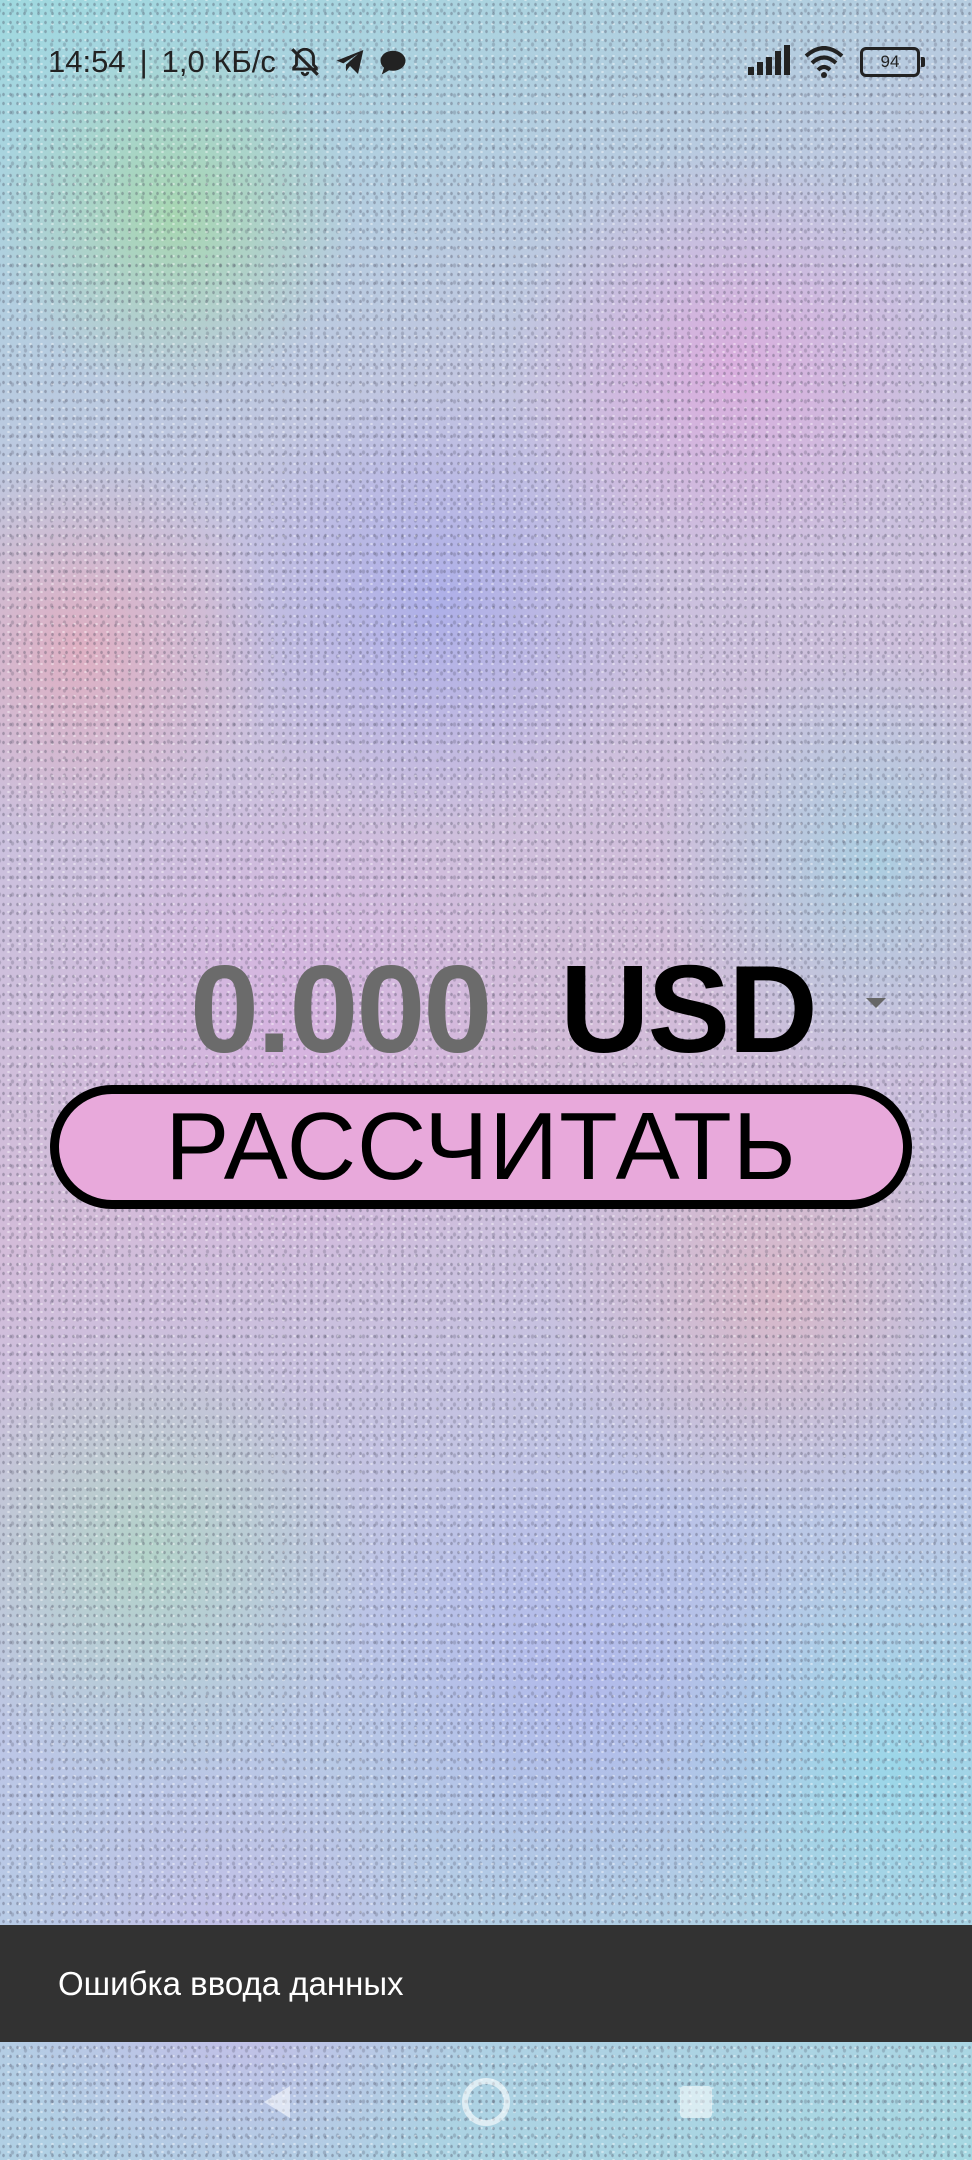  What do you see at coordinates (87, 61) in the screenshot?
I see `status-time: 14:54` at bounding box center [87, 61].